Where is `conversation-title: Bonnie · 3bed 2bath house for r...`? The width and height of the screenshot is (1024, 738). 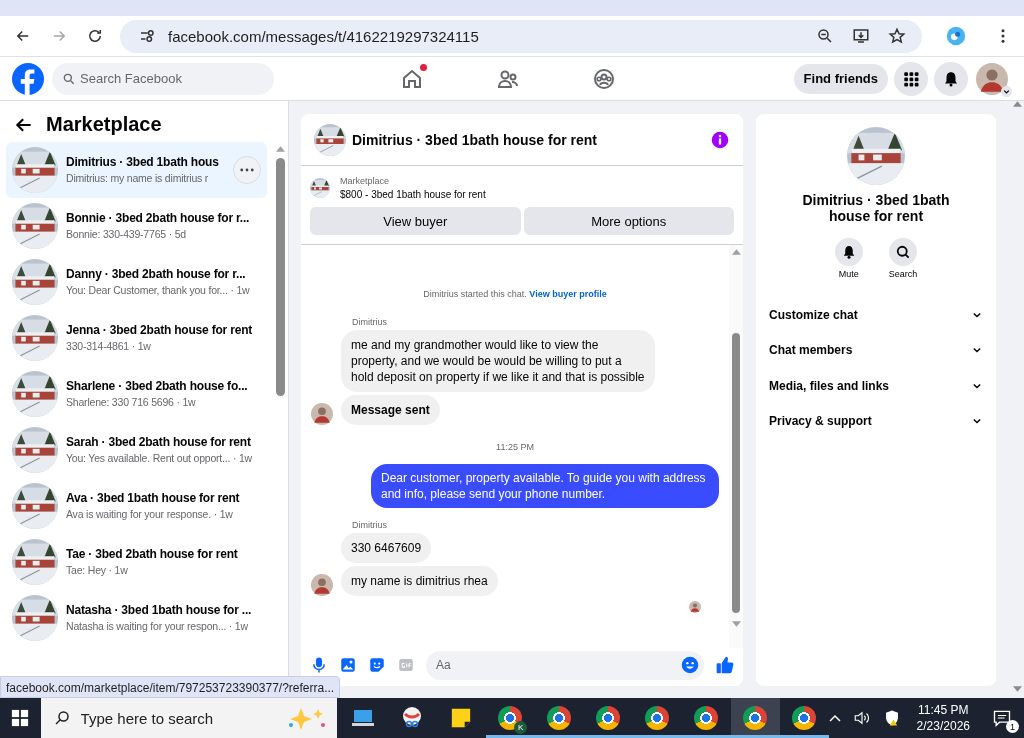 conversation-title: Bonnie · 3bed 2bath house for r... is located at coordinates (158, 218).